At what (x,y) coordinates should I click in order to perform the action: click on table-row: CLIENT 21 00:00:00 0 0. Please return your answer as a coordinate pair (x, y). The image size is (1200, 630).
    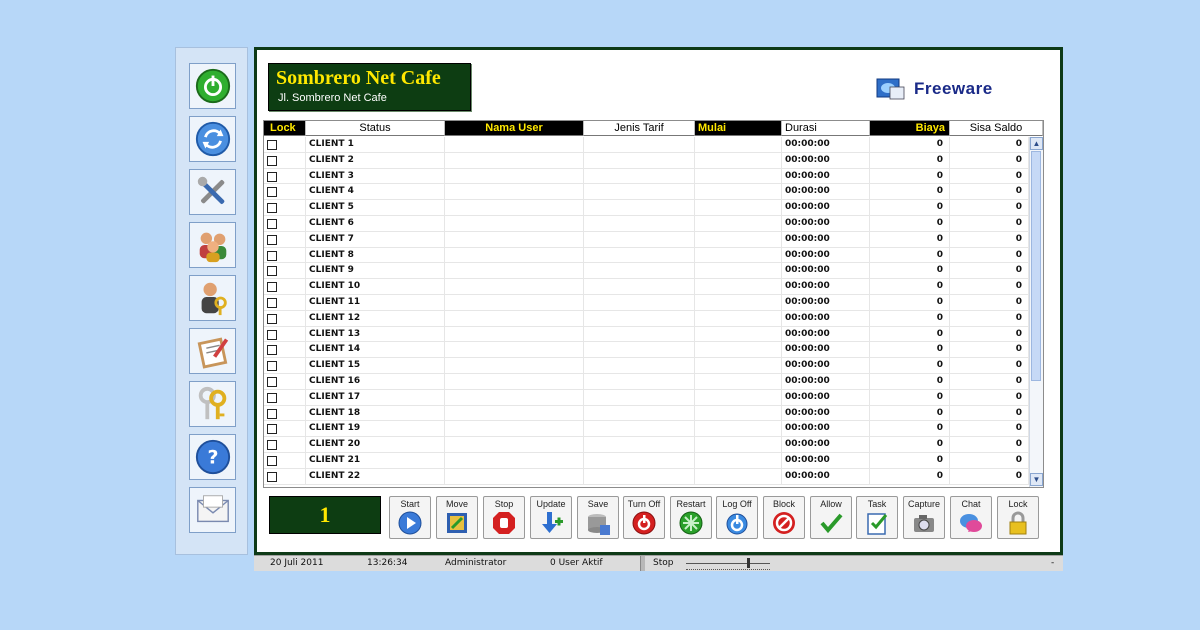
    Looking at the image, I should click on (646, 460).